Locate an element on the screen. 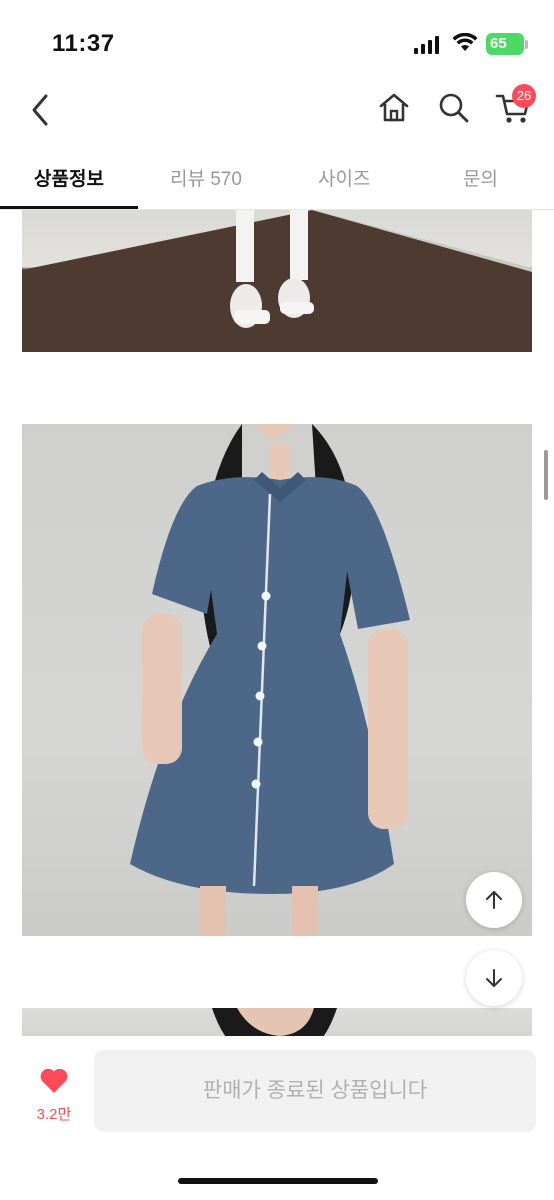 The height and width of the screenshot is (1200, 554). back-arrow-icon is located at coordinates (41, 110).